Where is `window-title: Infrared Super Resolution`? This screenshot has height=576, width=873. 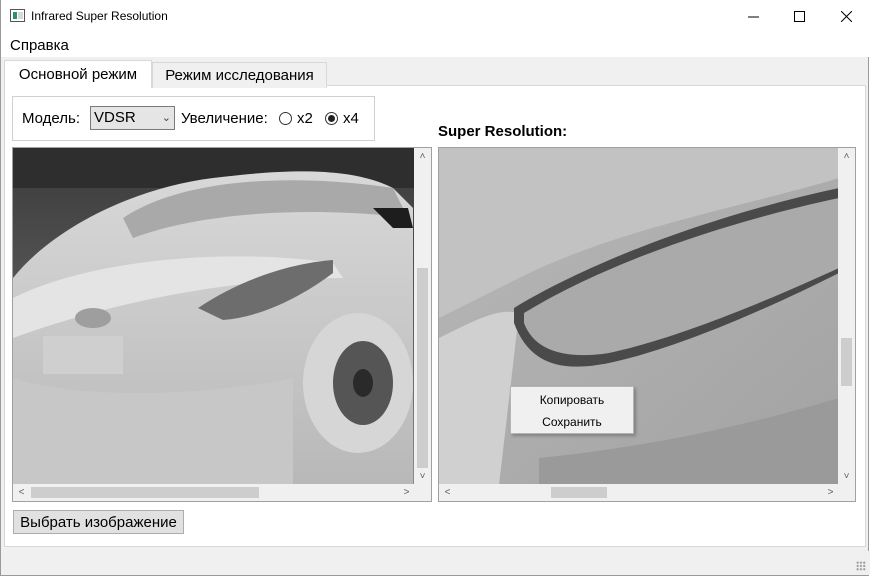
window-title: Infrared Super Resolution is located at coordinates (99, 16).